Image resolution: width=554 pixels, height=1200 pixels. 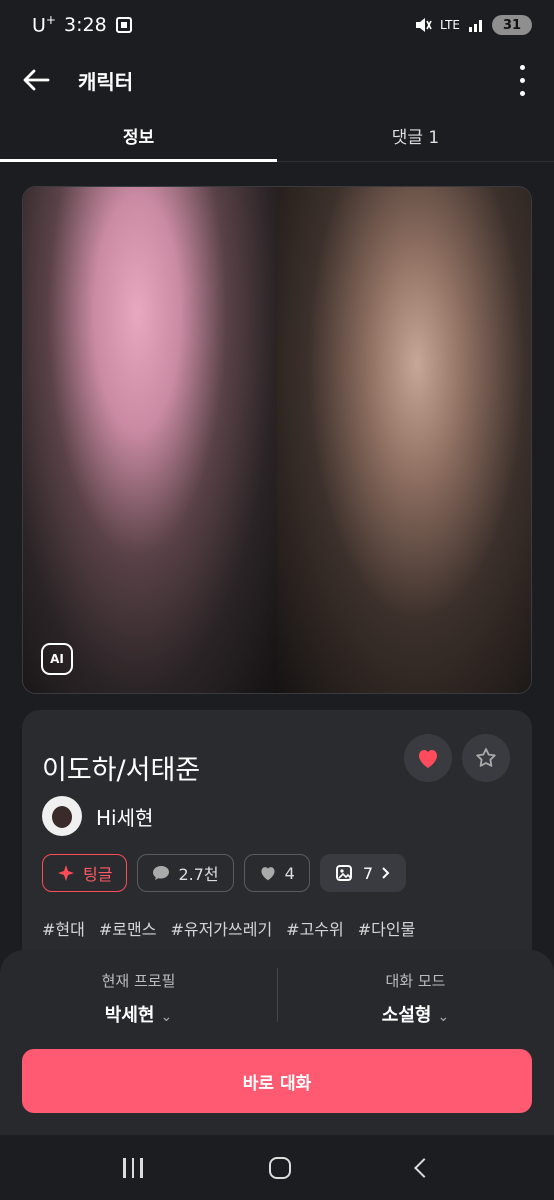 I want to click on stats-chips: 팅글 2.7천 4 7, so click(x=224, y=873).